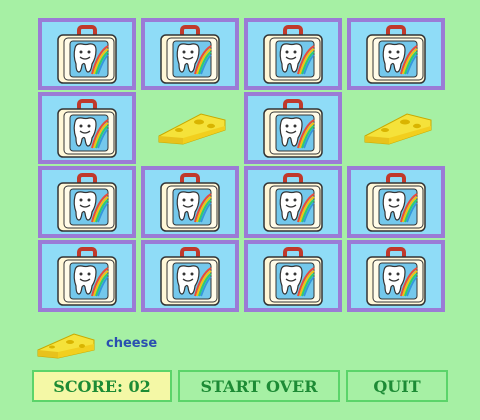 The height and width of the screenshot is (420, 480). I want to click on match-label: cheese, so click(132, 343).